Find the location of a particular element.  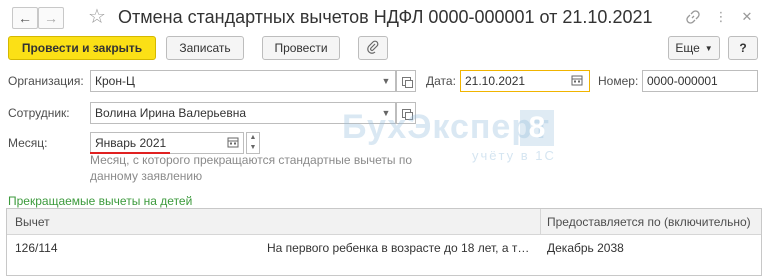

column-header-until: Предоставляется по (включительно) is located at coordinates (649, 222).